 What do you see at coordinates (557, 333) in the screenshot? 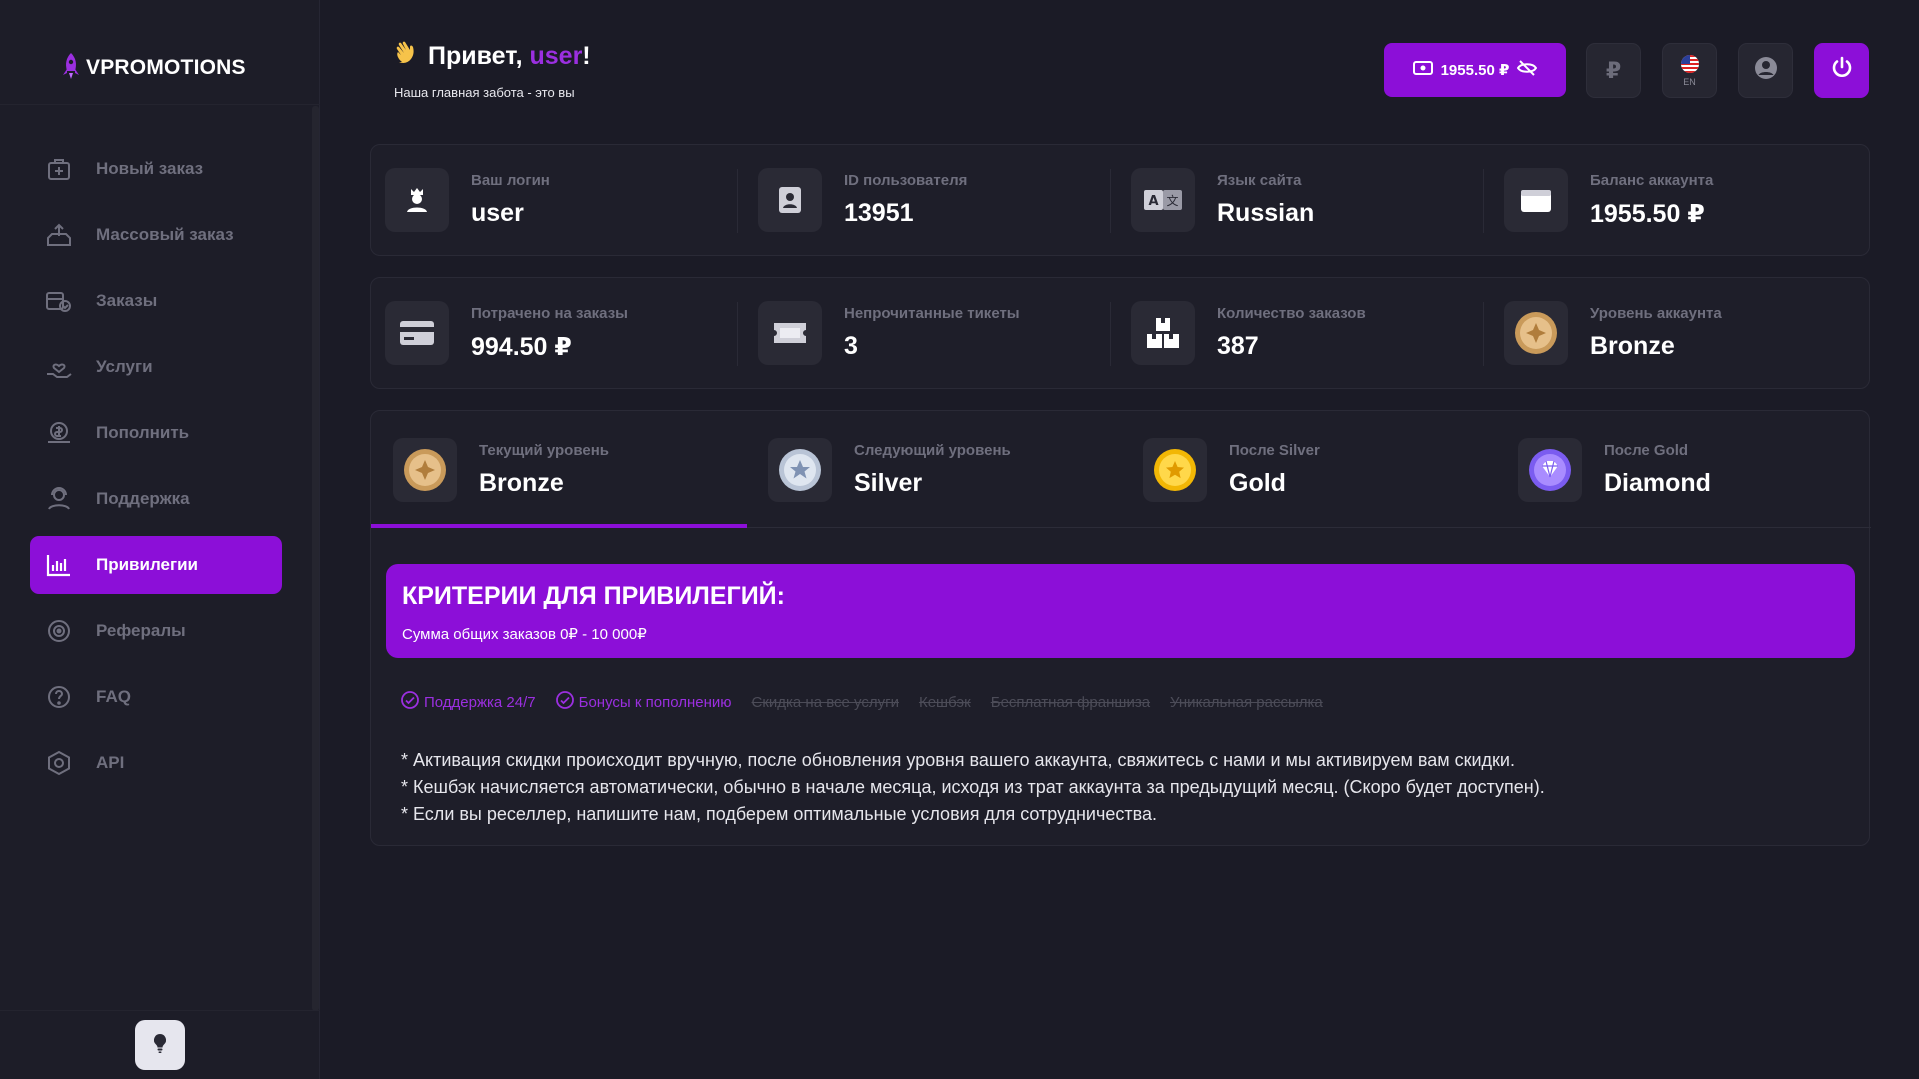
I see `stat-spent: Потрачено на заказы 994.50 ₽` at bounding box center [557, 333].